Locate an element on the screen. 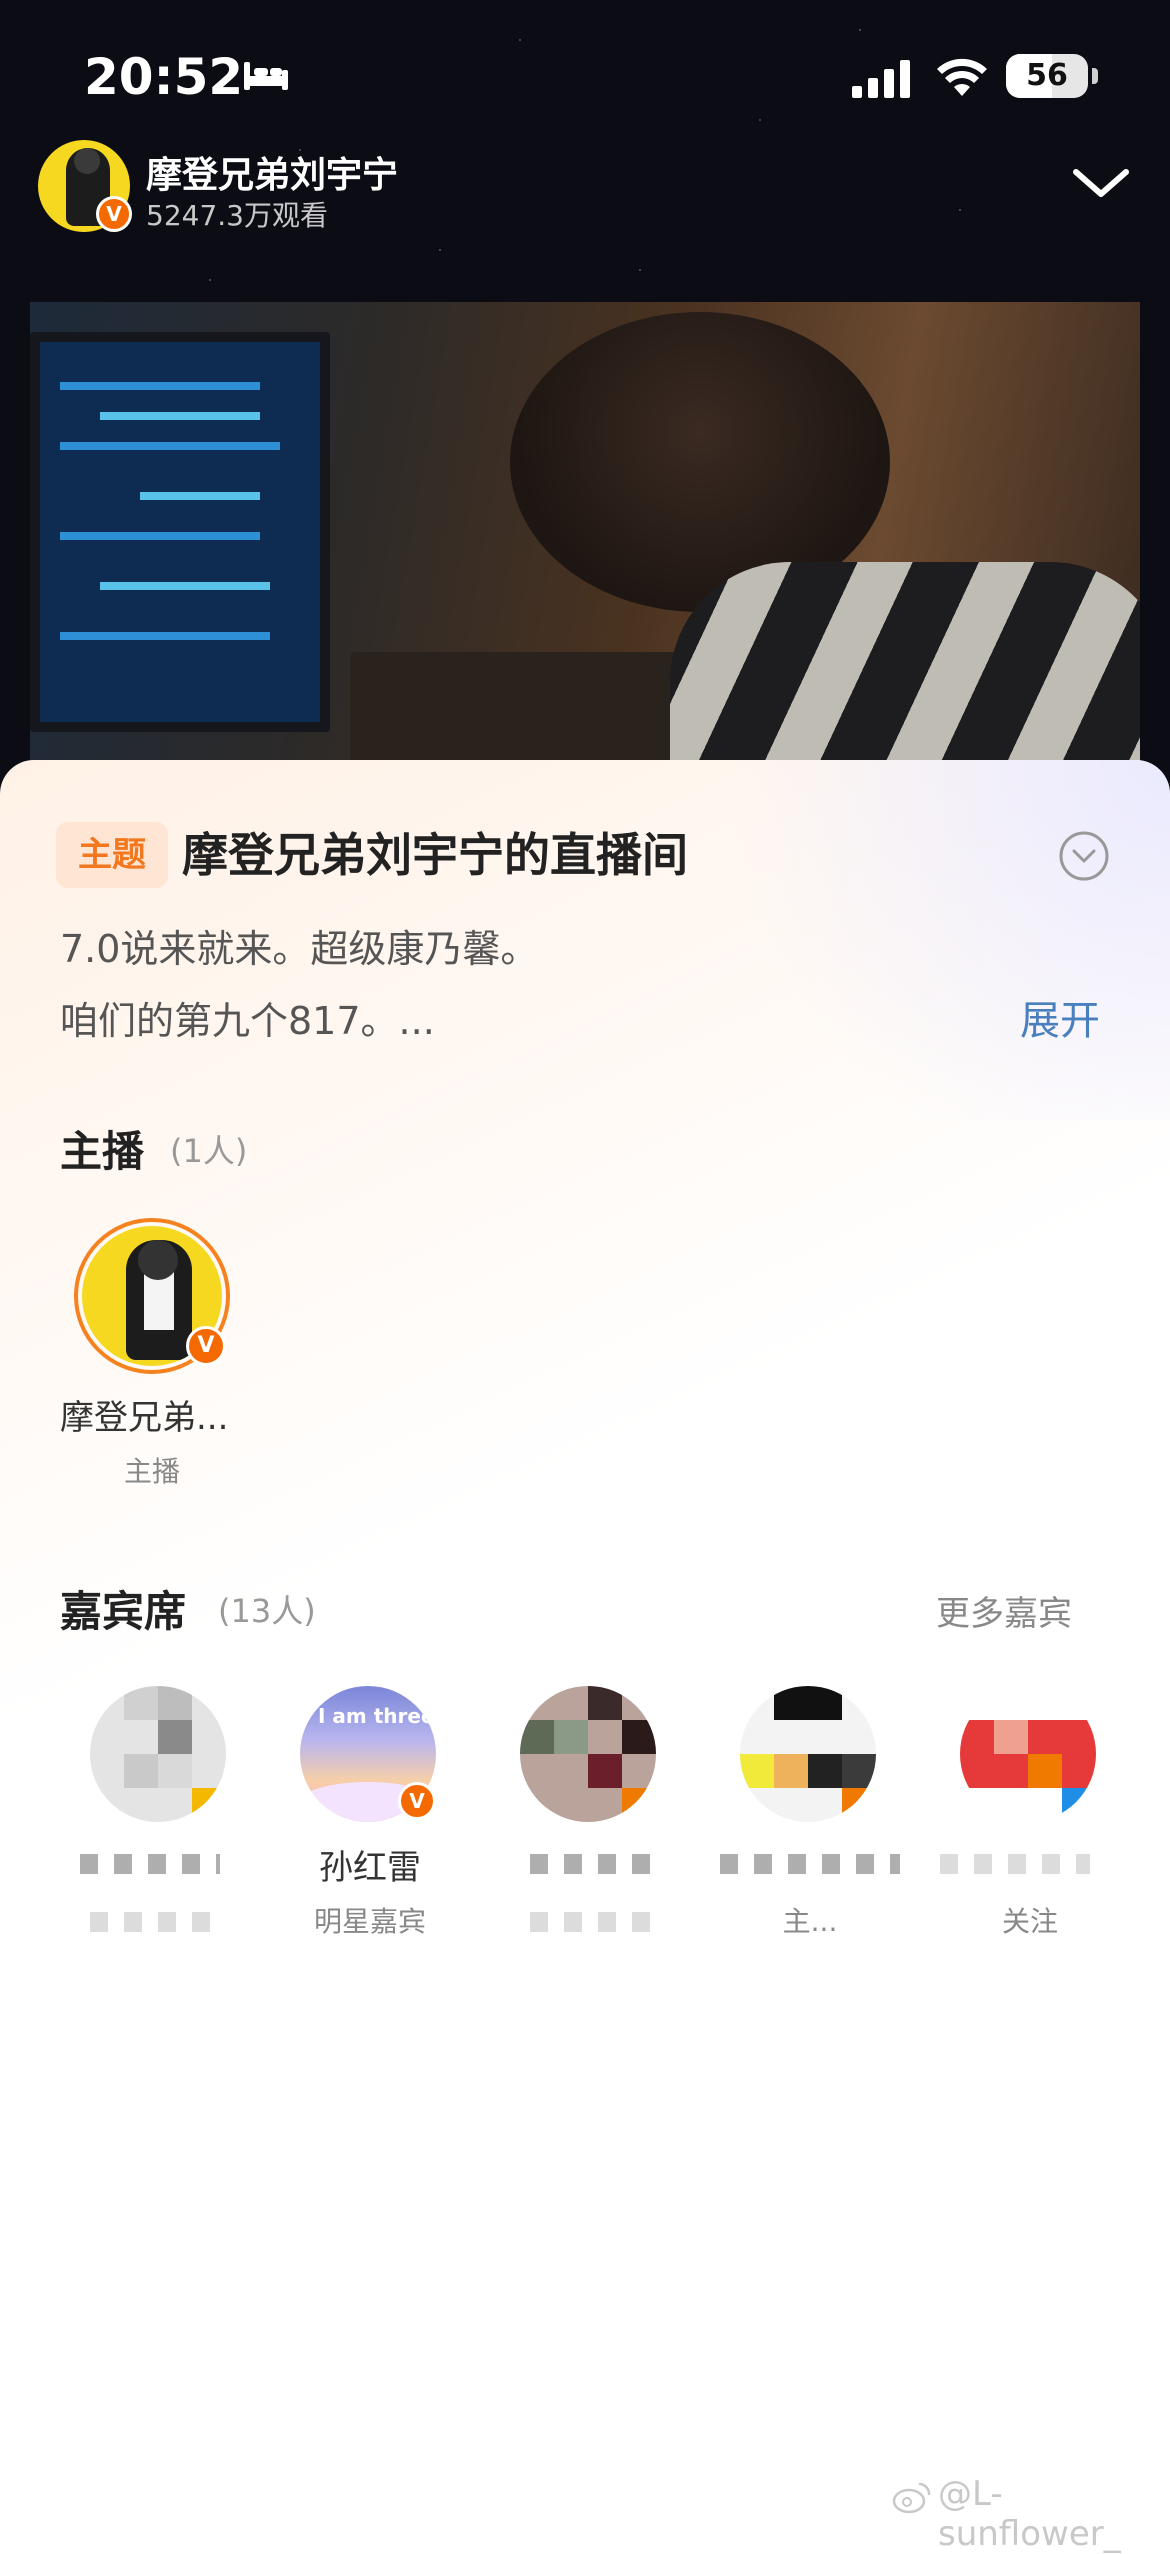 The width and height of the screenshot is (1170, 2554). guest-section-title: 嘉宾席 is located at coordinates (123, 1611).